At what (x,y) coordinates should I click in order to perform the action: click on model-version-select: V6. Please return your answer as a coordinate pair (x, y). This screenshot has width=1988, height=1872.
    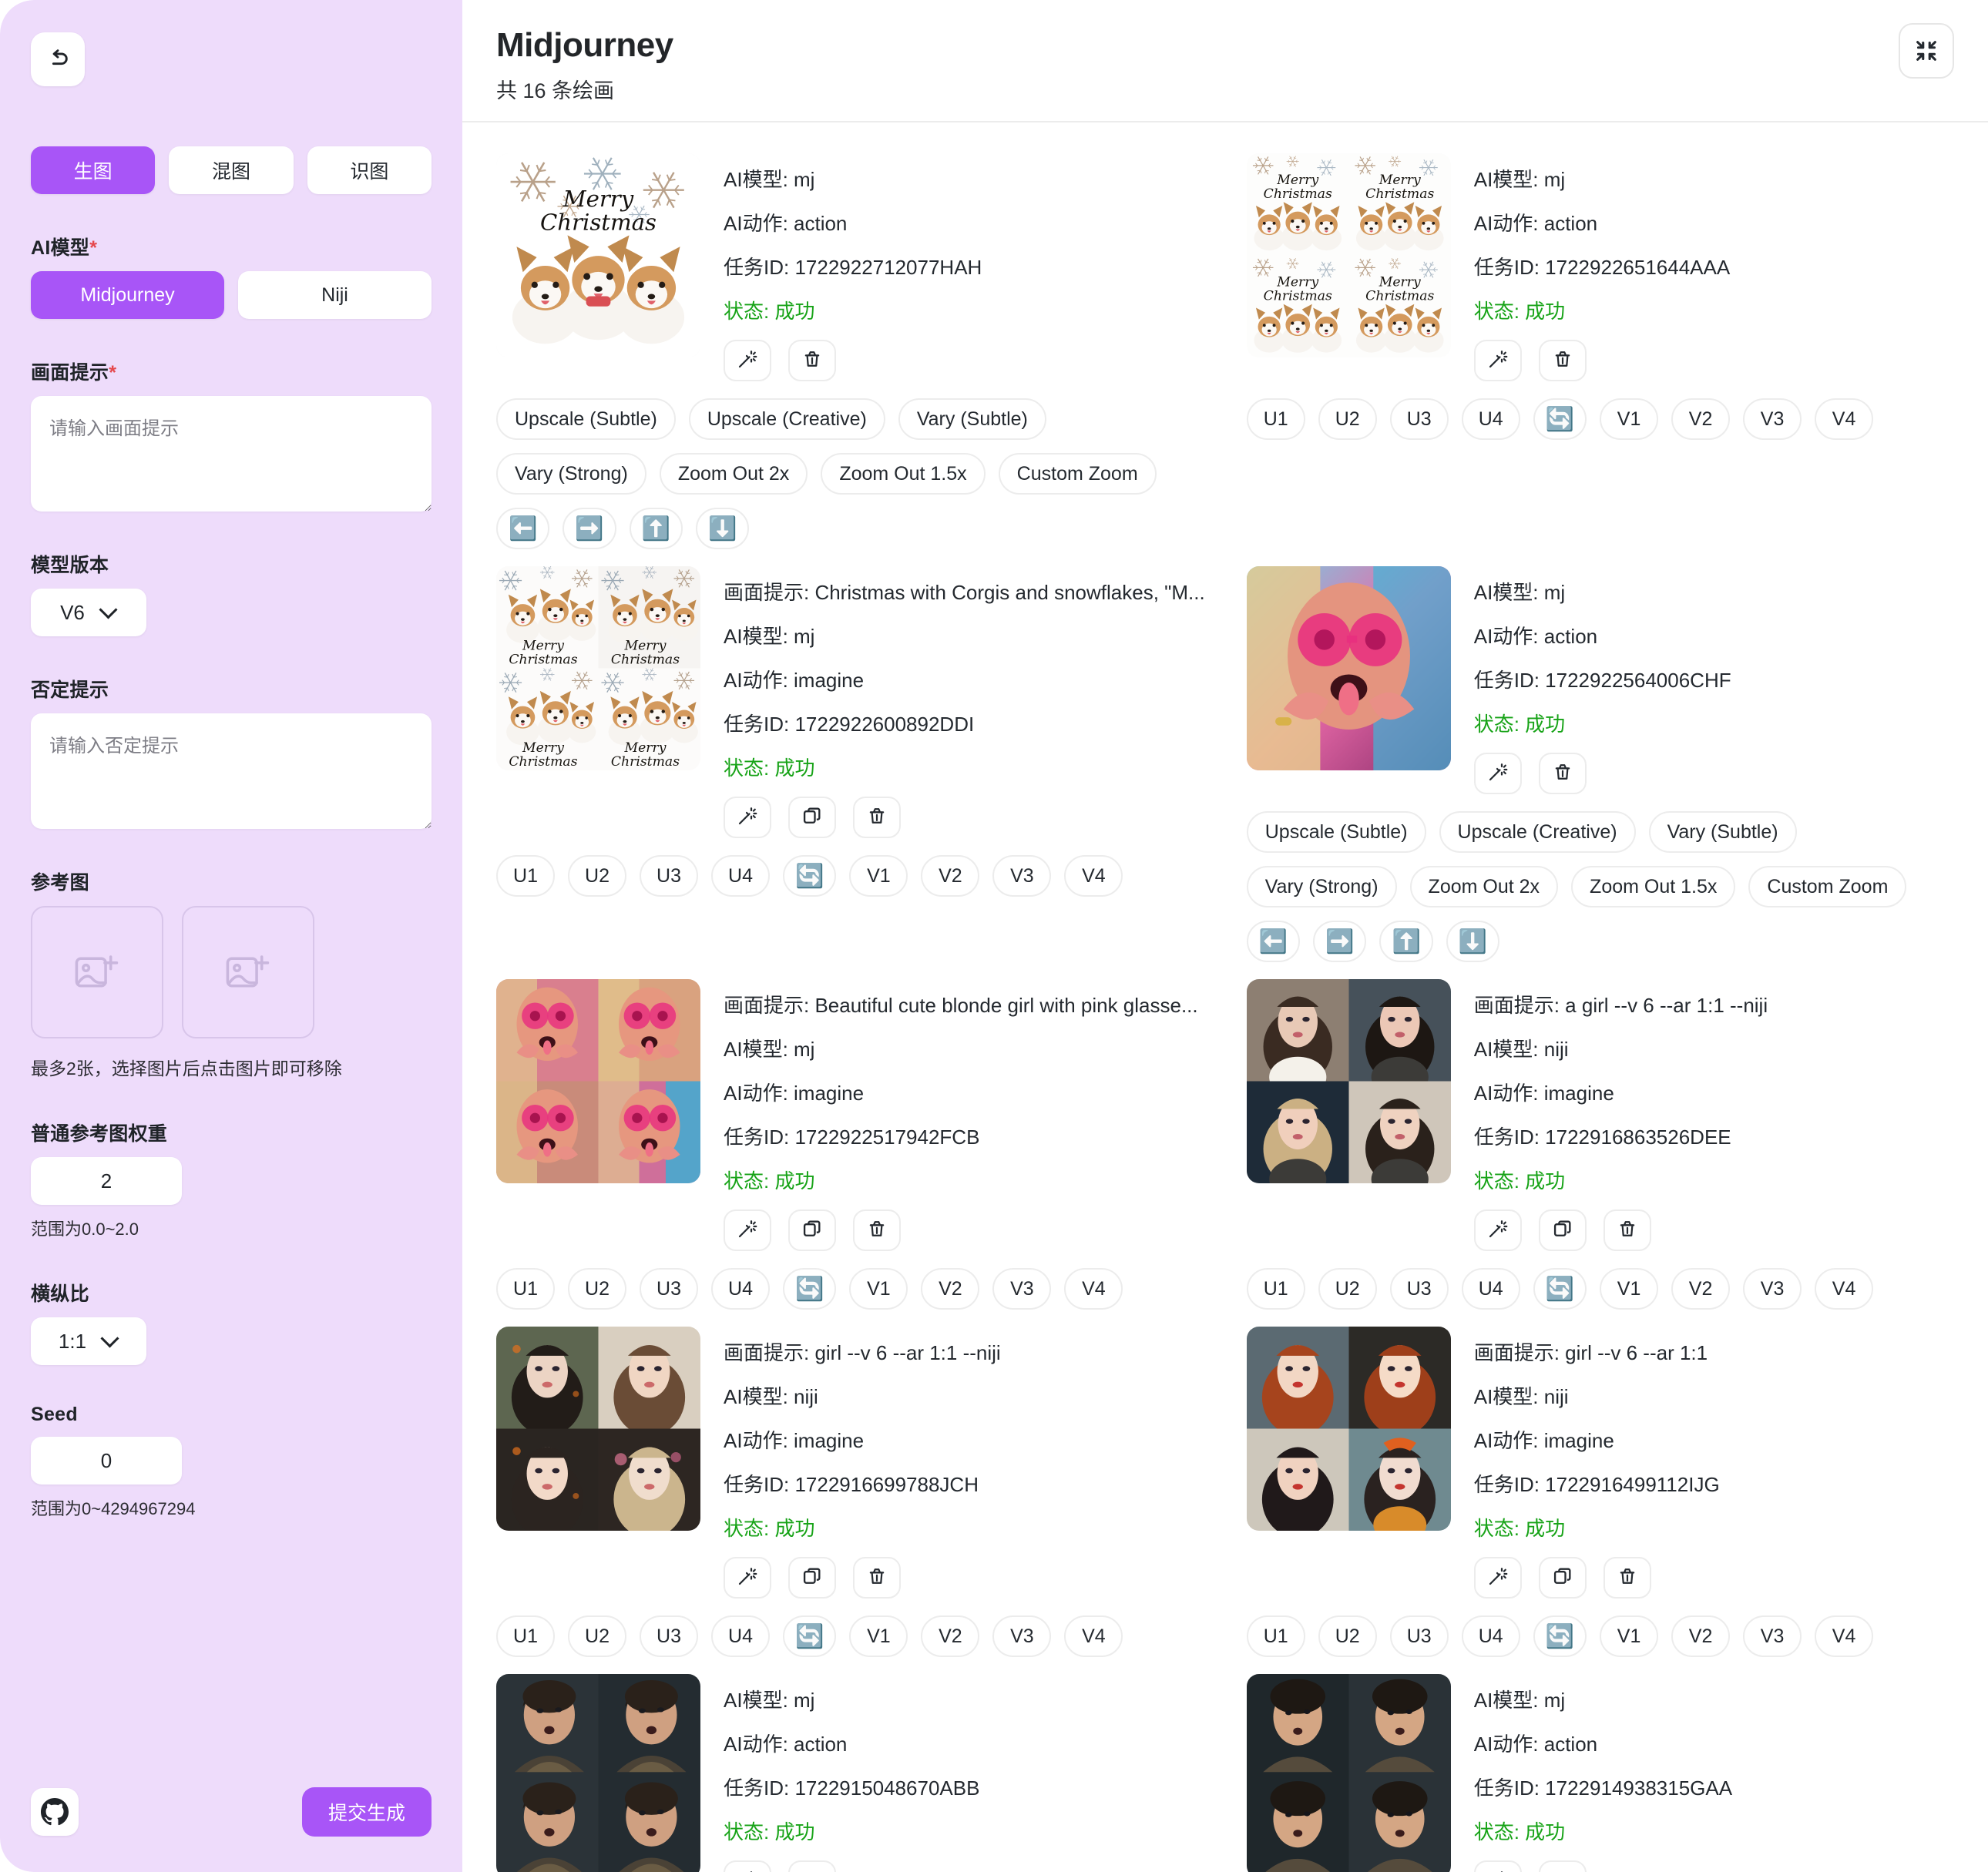
    Looking at the image, I should click on (88, 613).